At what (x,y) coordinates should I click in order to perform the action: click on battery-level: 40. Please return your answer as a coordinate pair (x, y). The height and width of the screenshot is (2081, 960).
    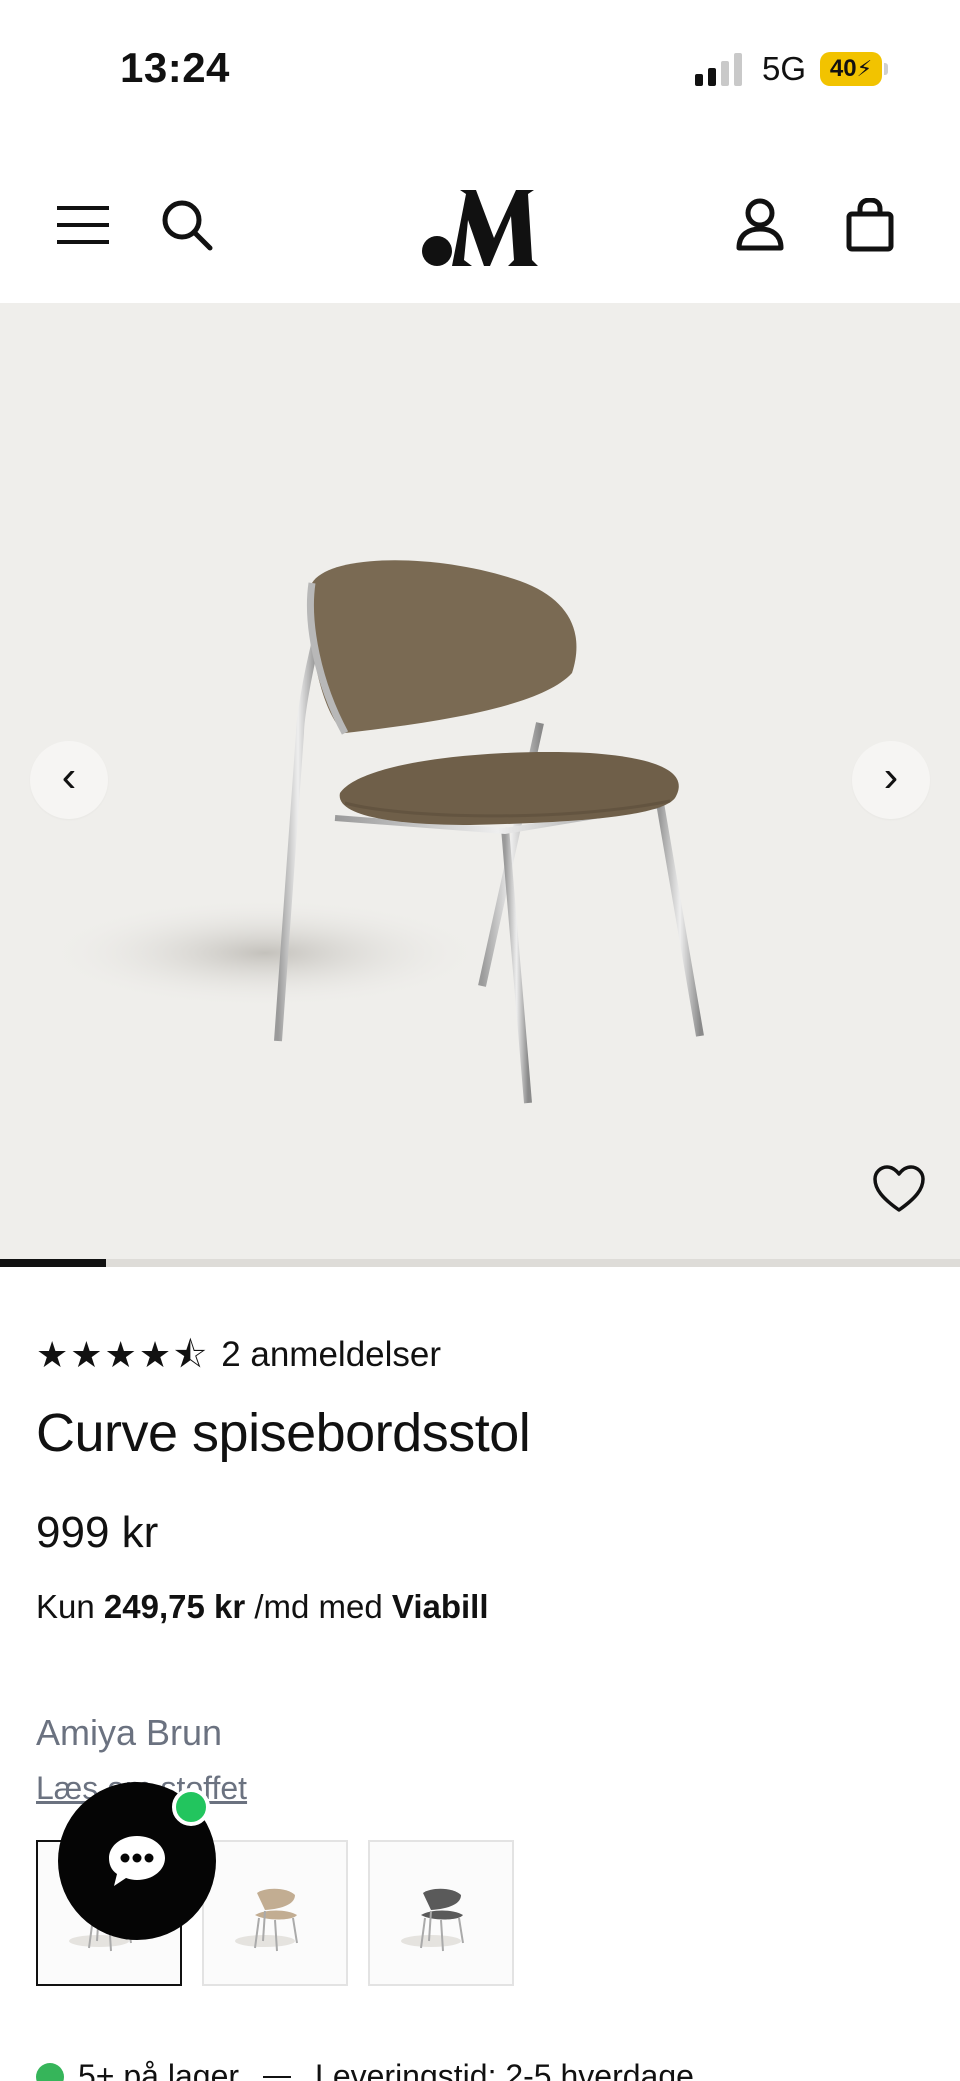
    Looking at the image, I should click on (843, 68).